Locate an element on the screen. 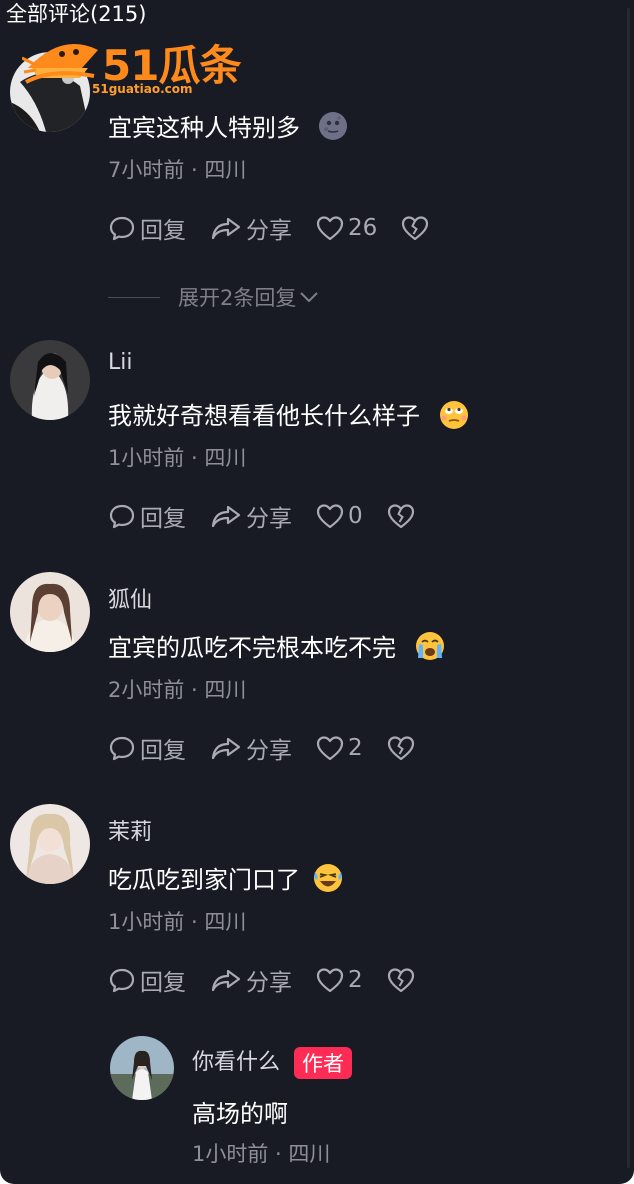  comment-text-content: 我就好奇想看看他长什么样子 is located at coordinates (264, 416).